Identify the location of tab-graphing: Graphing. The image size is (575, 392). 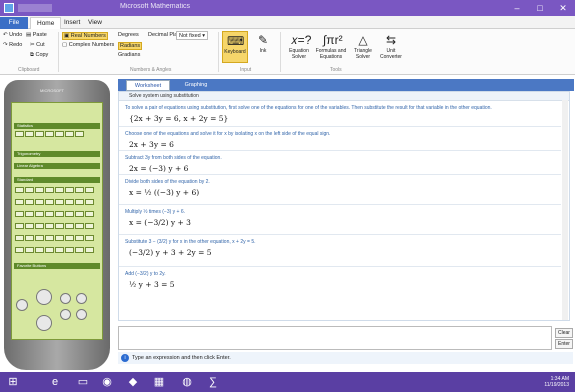
(196, 85).